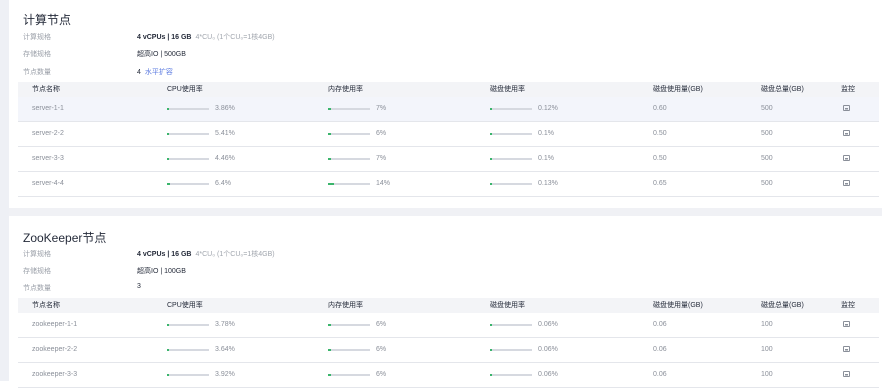 This screenshot has height=388, width=882. I want to click on compute-storage-label: 存储规格, so click(37, 54).